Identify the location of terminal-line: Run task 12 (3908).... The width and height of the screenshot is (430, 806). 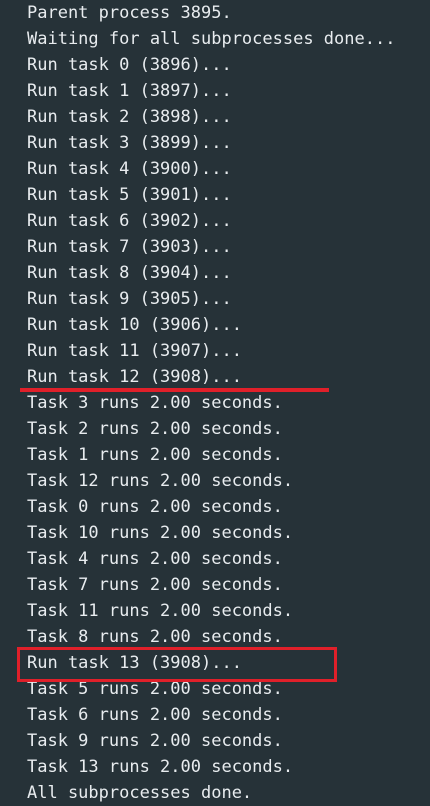
(134, 377).